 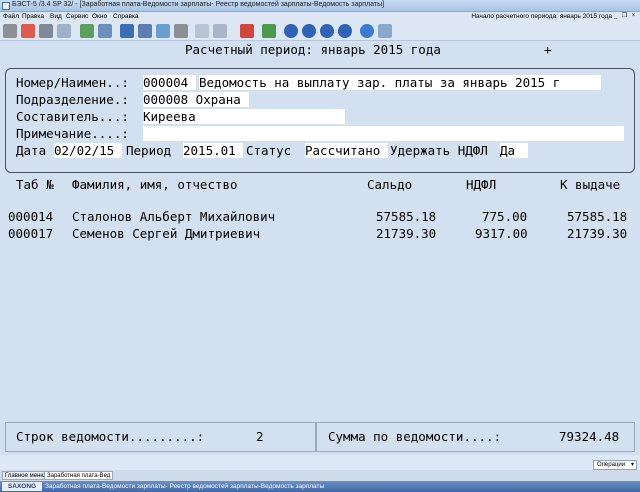 What do you see at coordinates (269, 150) in the screenshot?
I see `status-label: Статус` at bounding box center [269, 150].